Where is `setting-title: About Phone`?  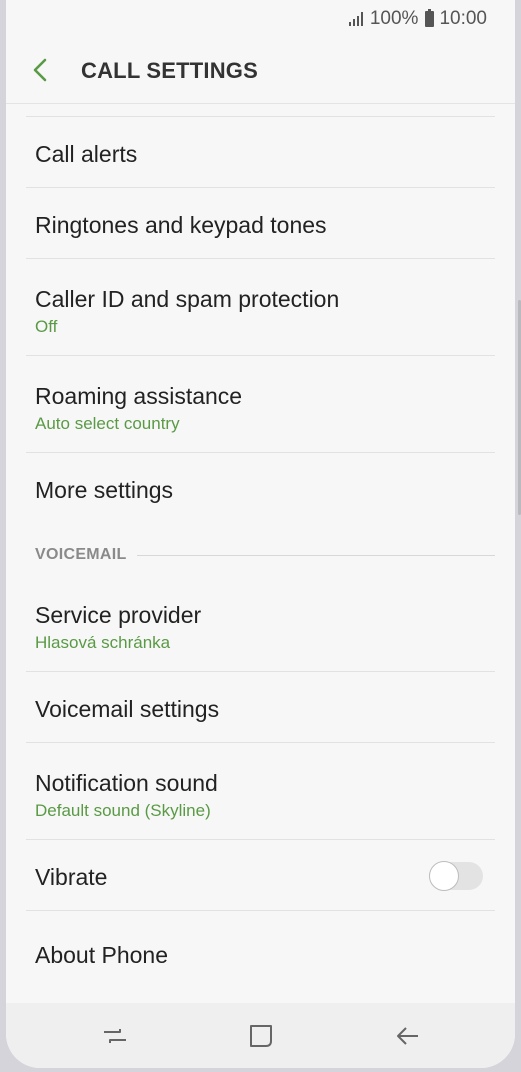 setting-title: About Phone is located at coordinates (102, 955).